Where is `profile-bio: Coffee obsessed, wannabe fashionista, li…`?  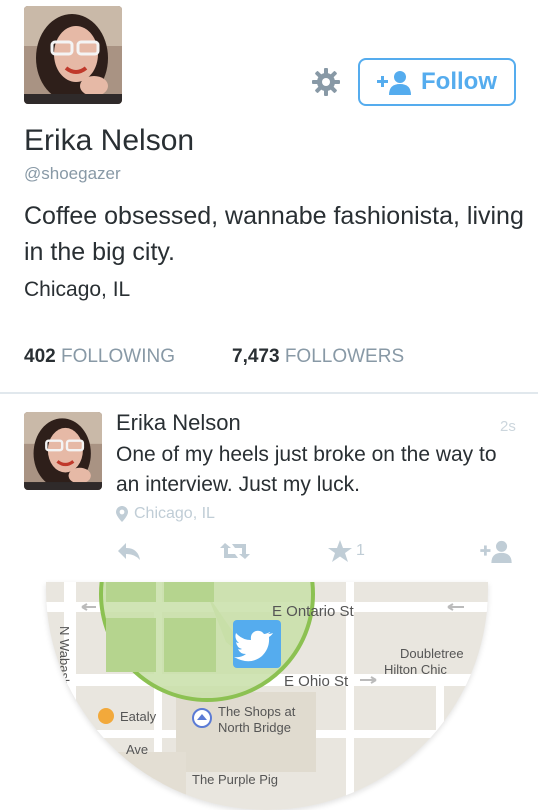 profile-bio: Coffee obsessed, wannabe fashionista, li… is located at coordinates (274, 234).